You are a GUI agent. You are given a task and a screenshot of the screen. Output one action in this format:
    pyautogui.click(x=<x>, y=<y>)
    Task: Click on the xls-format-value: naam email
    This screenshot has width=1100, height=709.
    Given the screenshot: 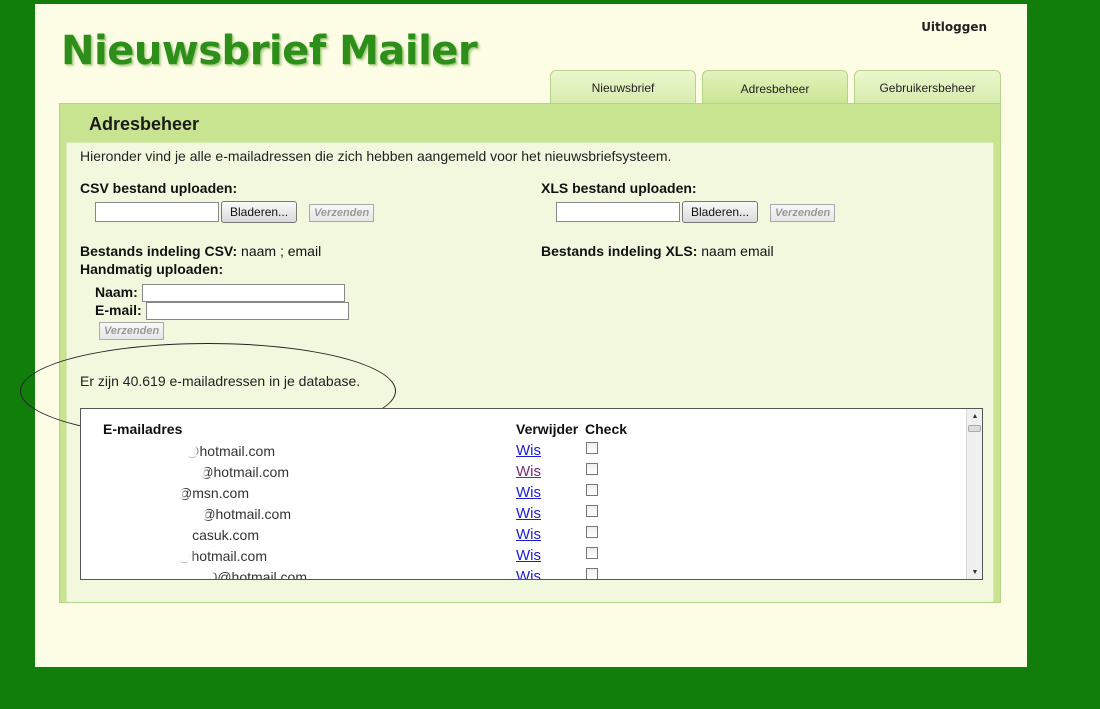 What is the action you would take?
    pyautogui.click(x=735, y=251)
    